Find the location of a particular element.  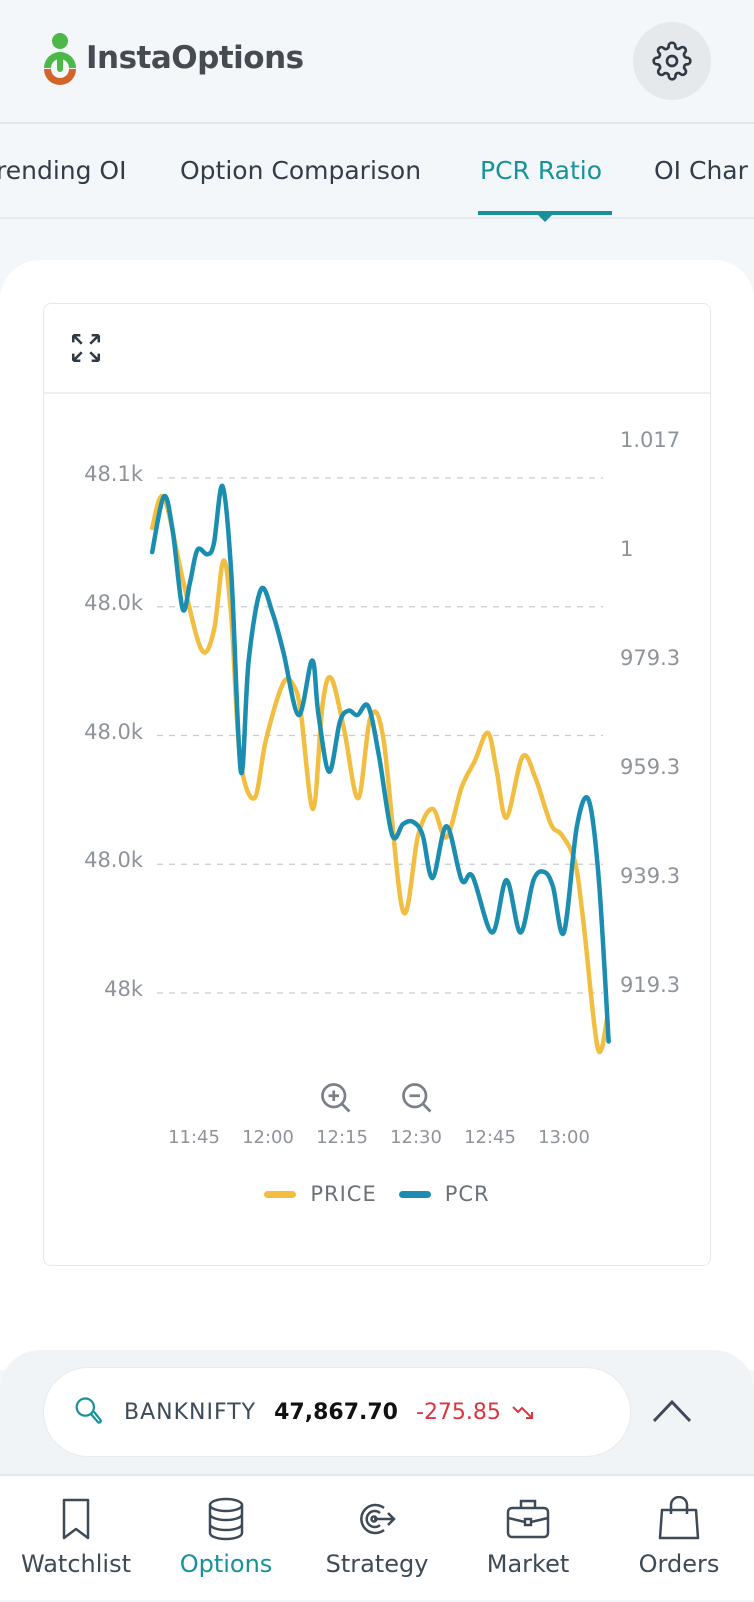

legend-label: PRICE is located at coordinates (343, 1194).